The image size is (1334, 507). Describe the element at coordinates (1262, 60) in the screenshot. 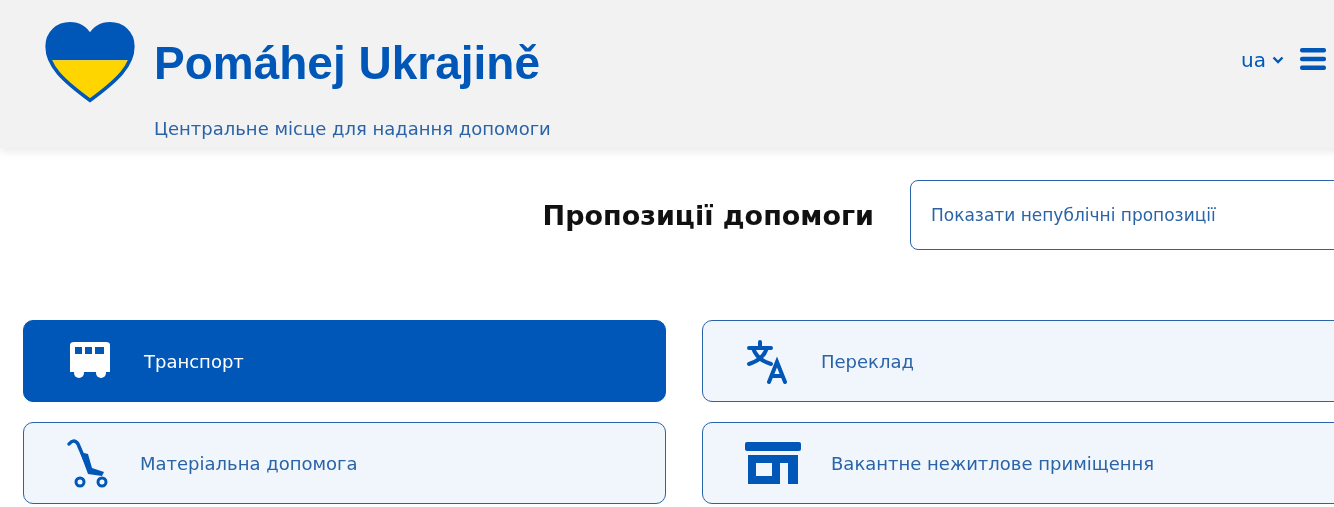

I see `language-selector: ua` at that location.